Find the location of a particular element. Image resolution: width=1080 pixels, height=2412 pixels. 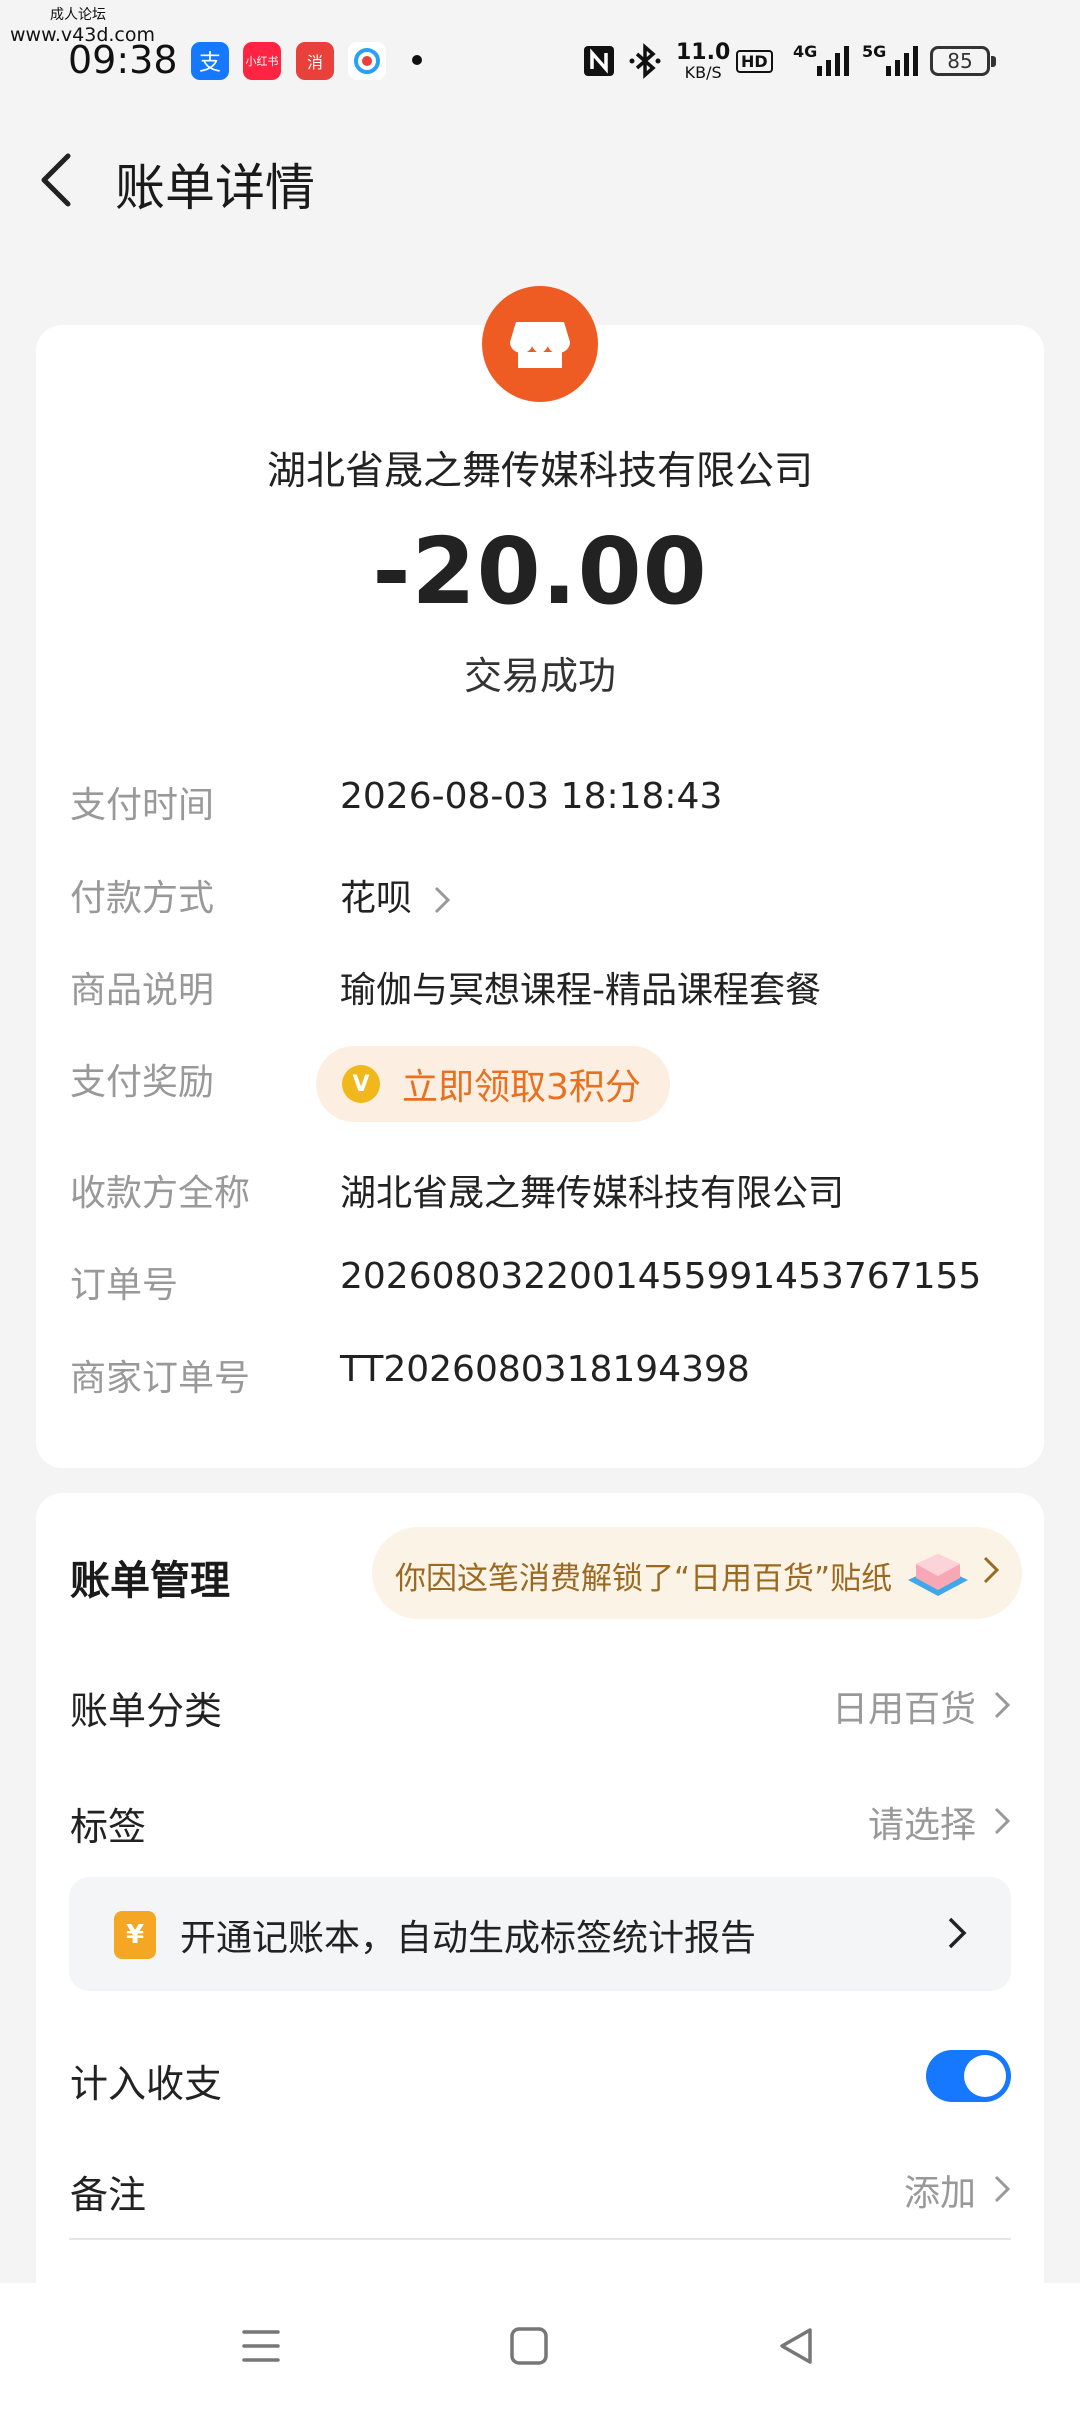

ledger-icon: ¥ is located at coordinates (135, 1935).